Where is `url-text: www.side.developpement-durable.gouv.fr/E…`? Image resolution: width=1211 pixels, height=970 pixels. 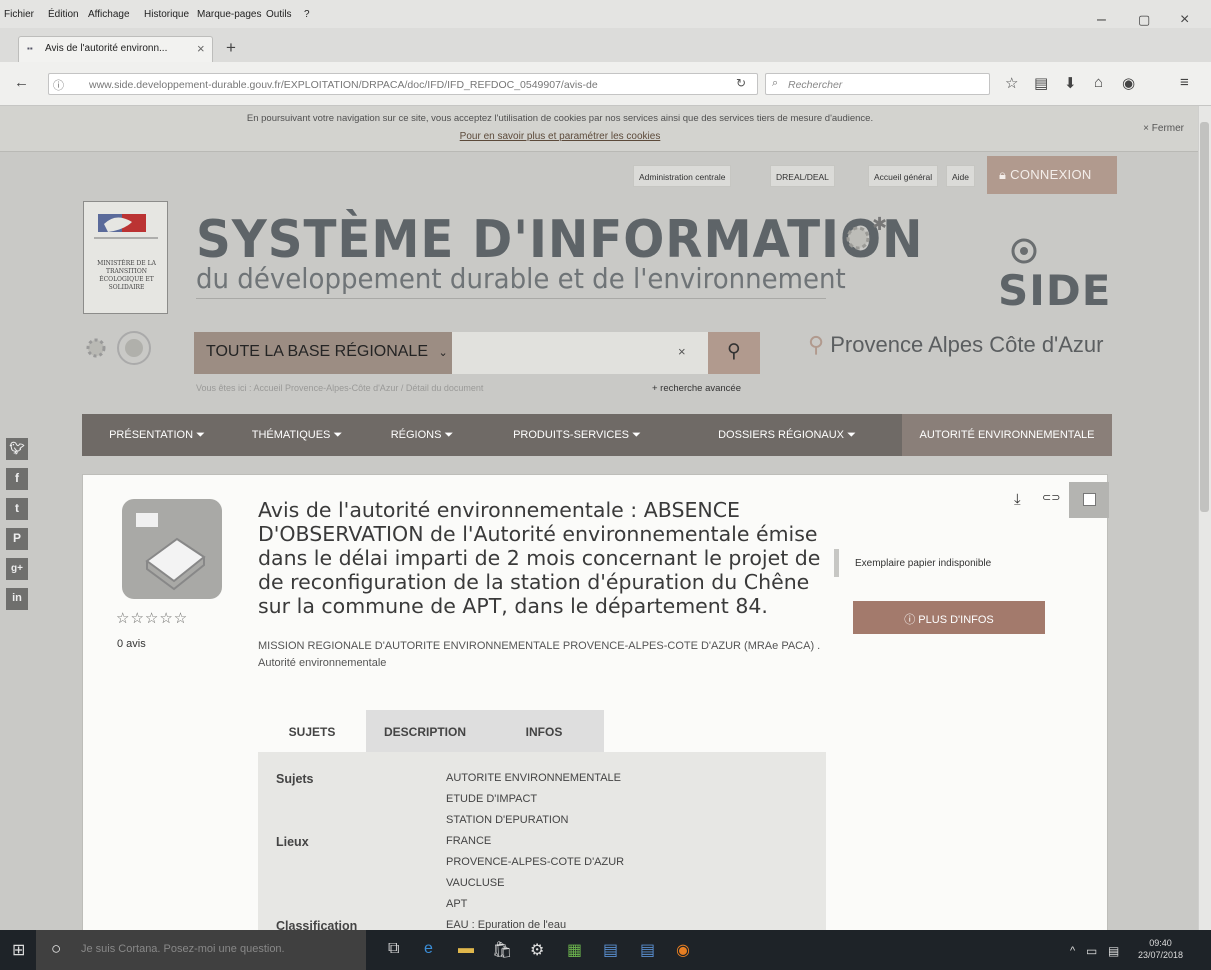
url-text: www.side.developpement-durable.gouv.fr/E… is located at coordinates (391, 85).